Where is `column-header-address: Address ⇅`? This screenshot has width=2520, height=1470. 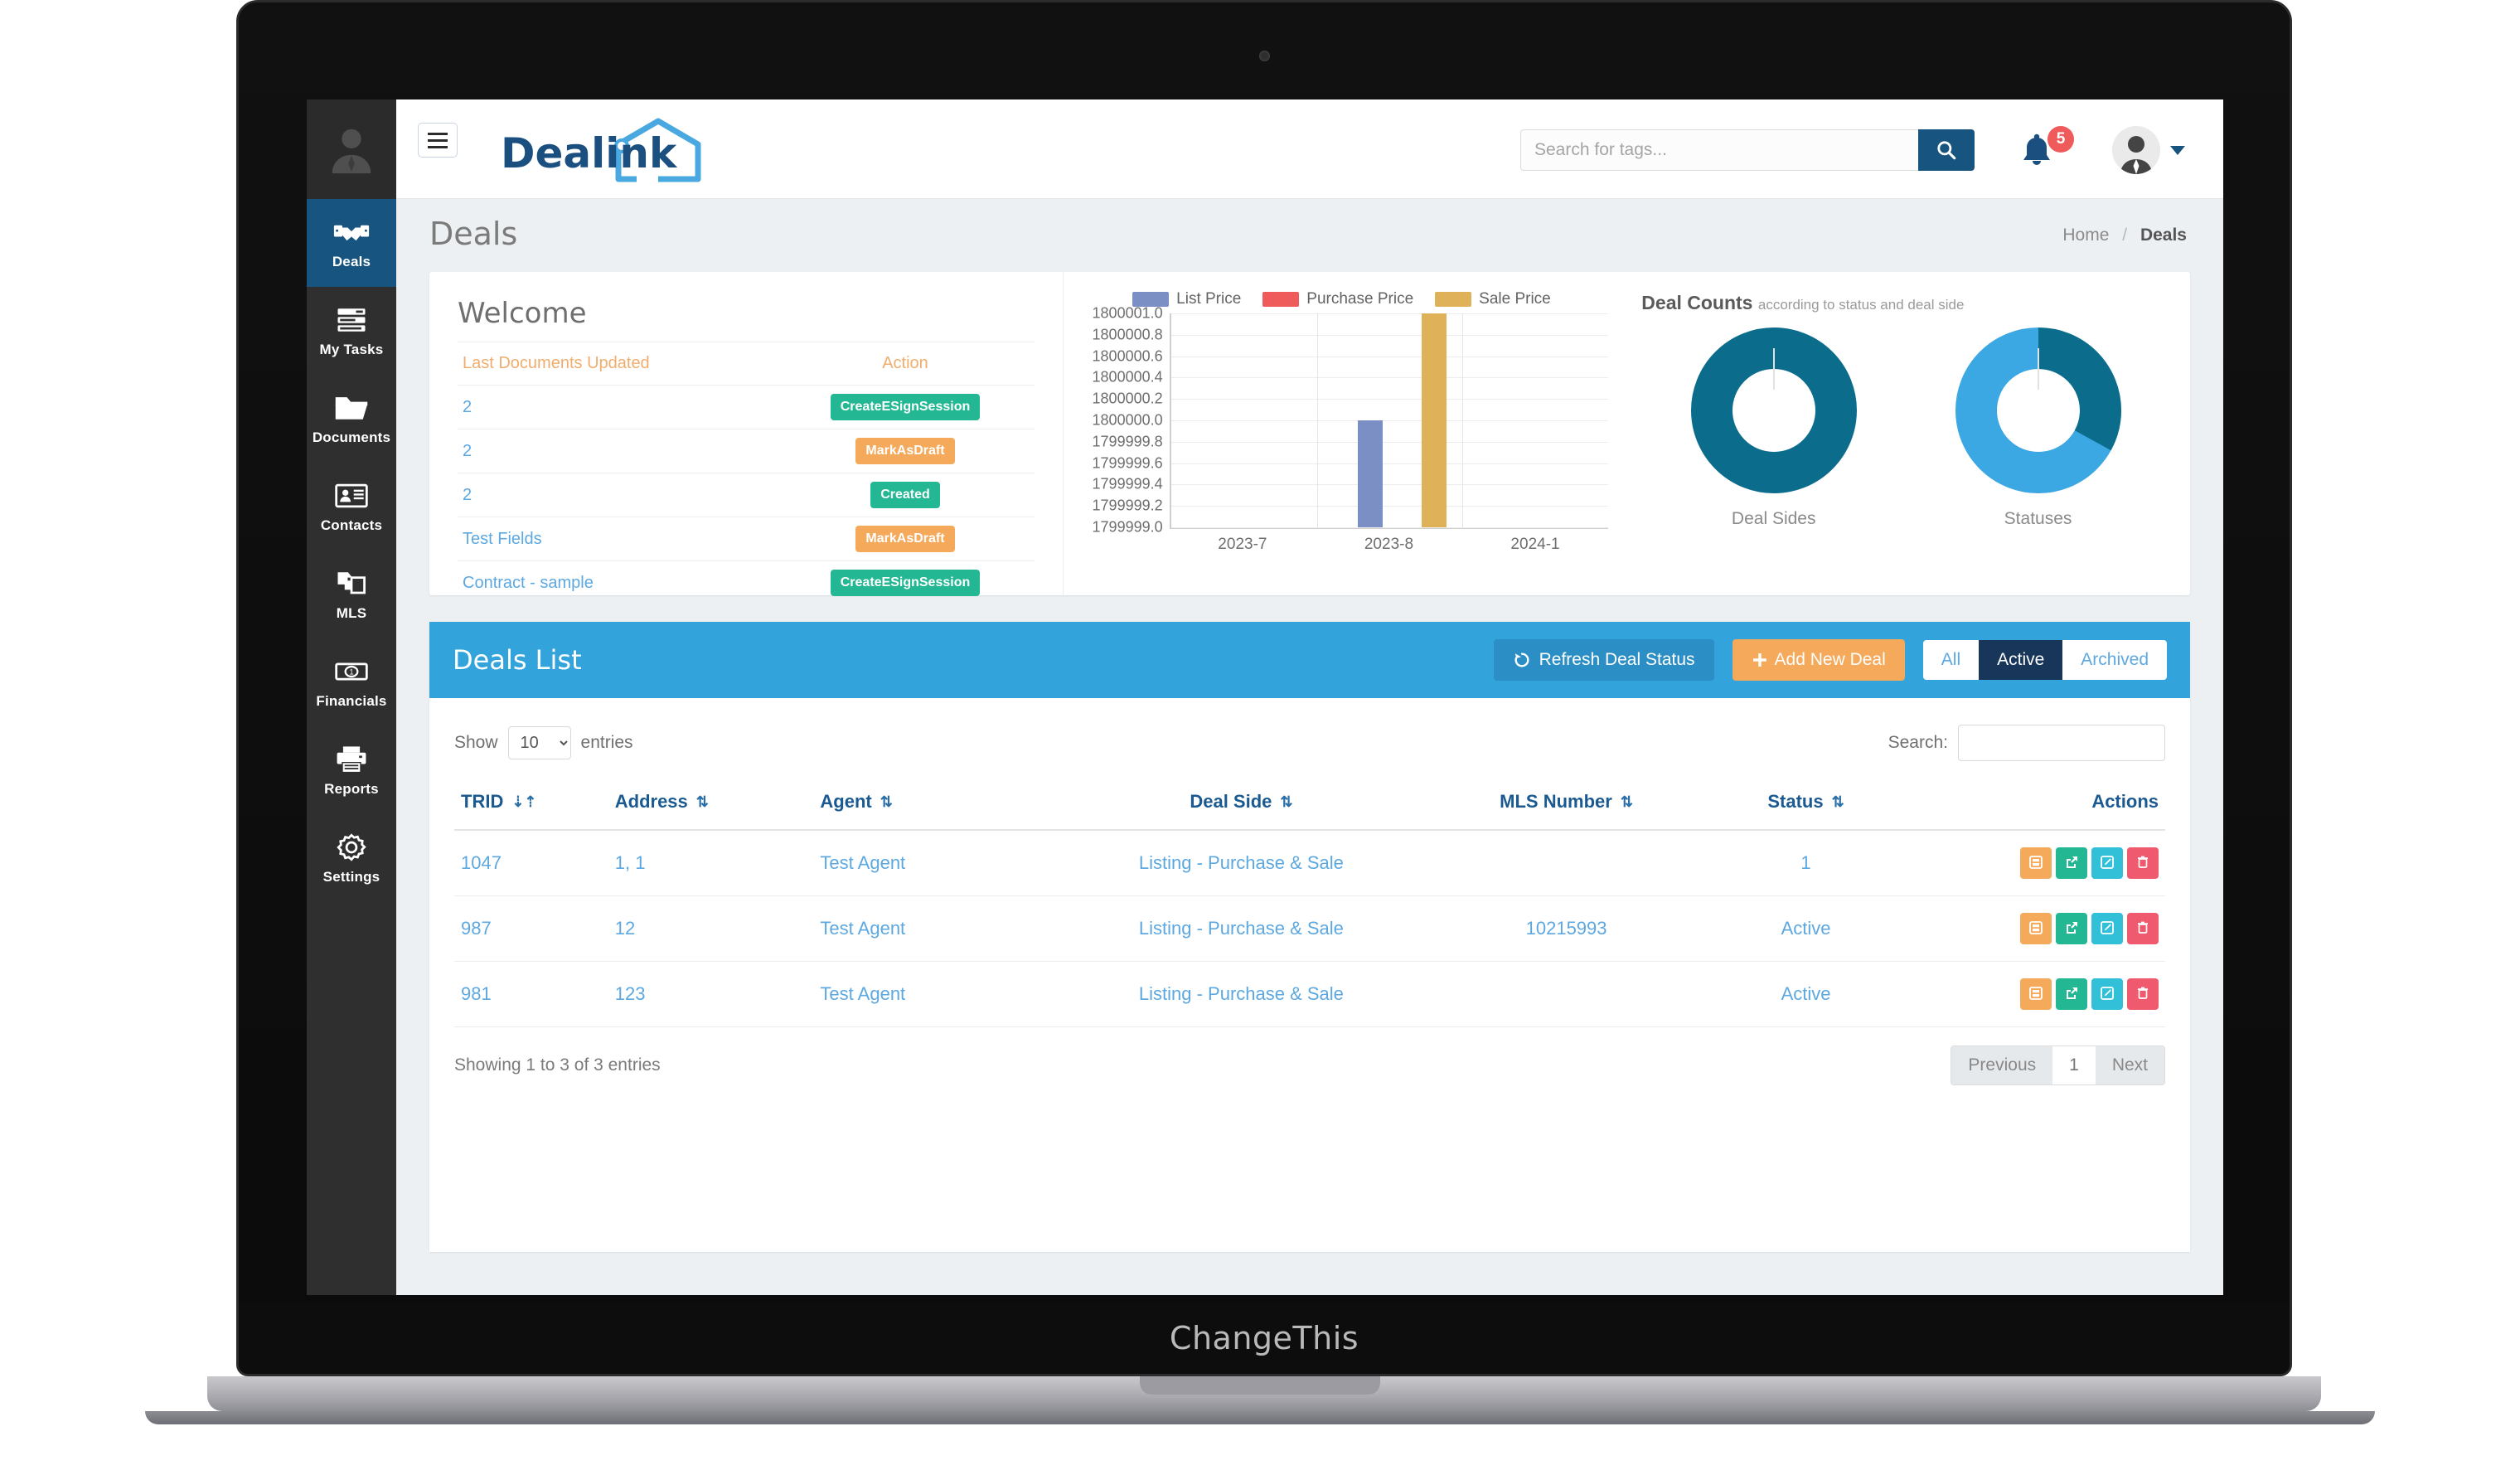
column-header-address: Address ⇅ is located at coordinates (711, 804).